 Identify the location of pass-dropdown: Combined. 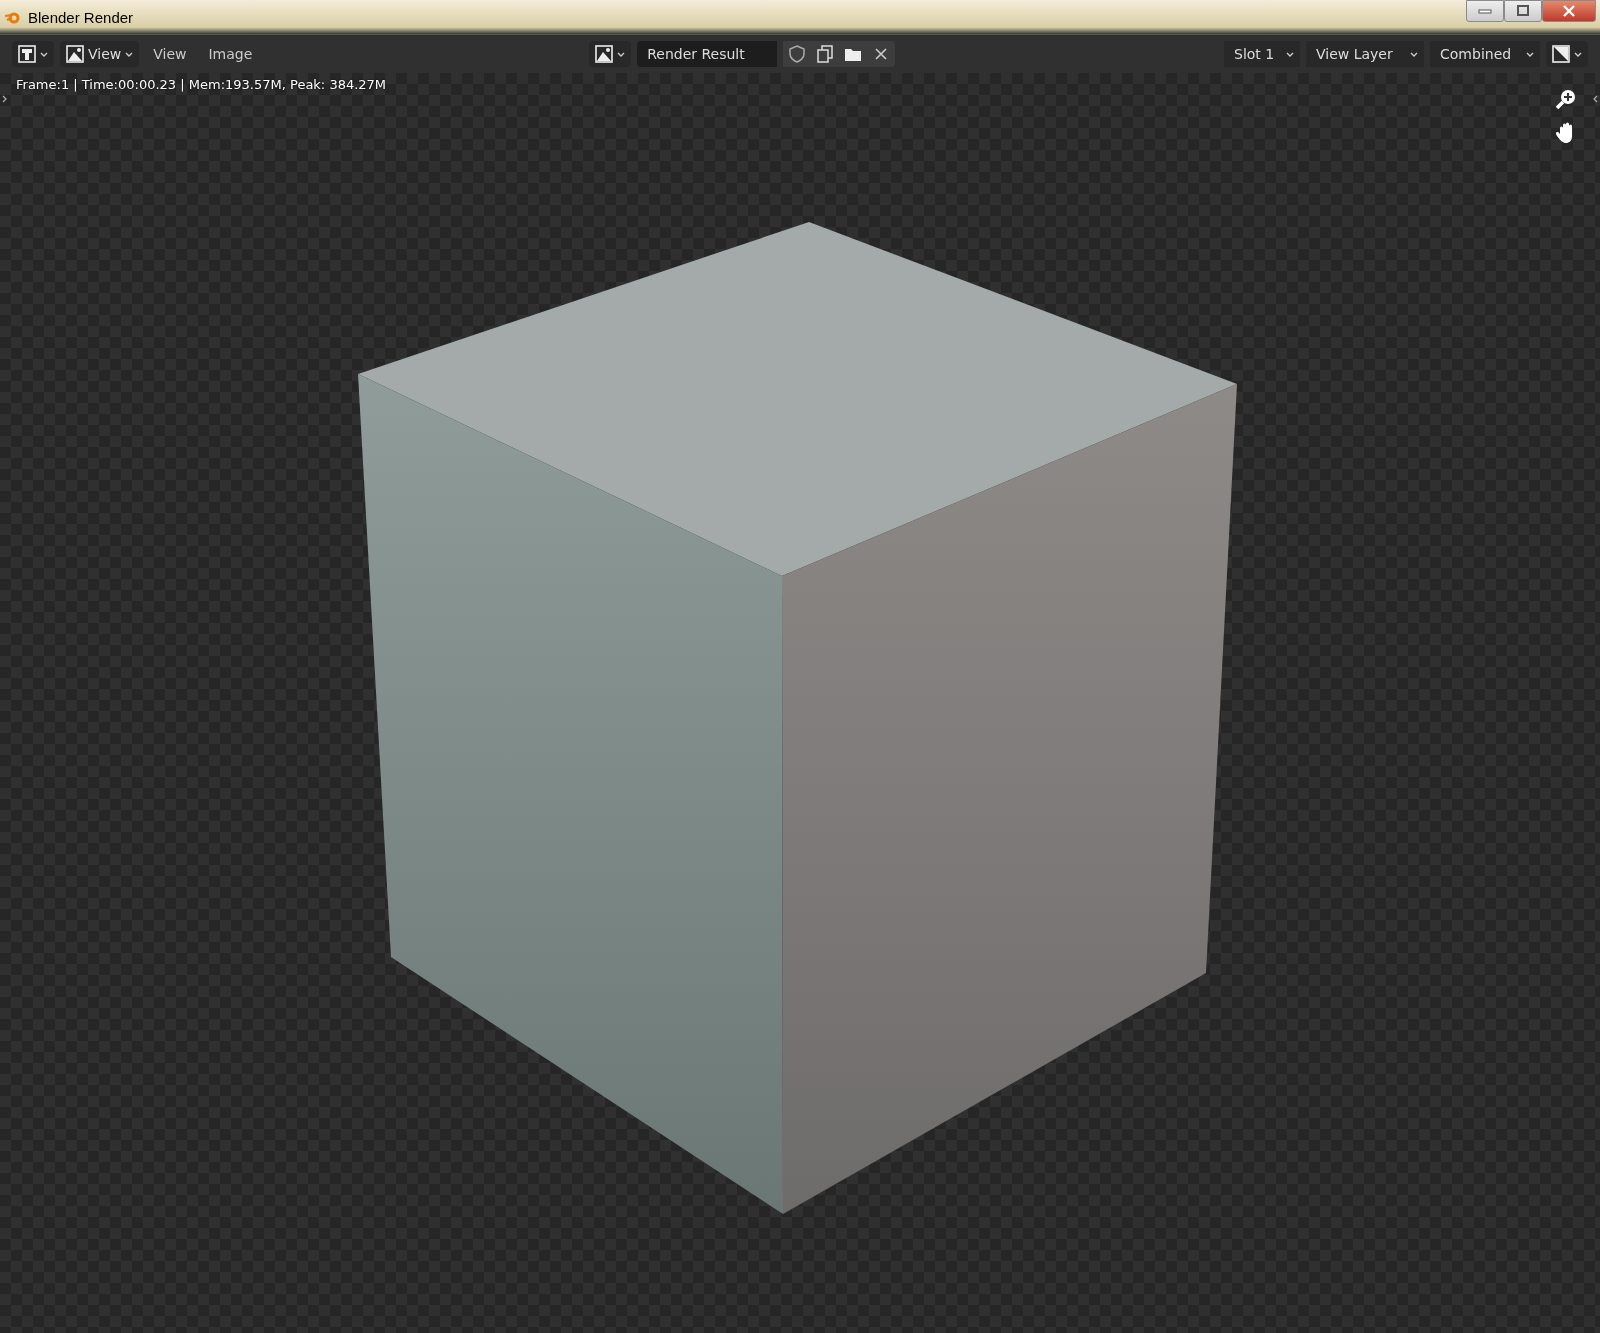
(1485, 54).